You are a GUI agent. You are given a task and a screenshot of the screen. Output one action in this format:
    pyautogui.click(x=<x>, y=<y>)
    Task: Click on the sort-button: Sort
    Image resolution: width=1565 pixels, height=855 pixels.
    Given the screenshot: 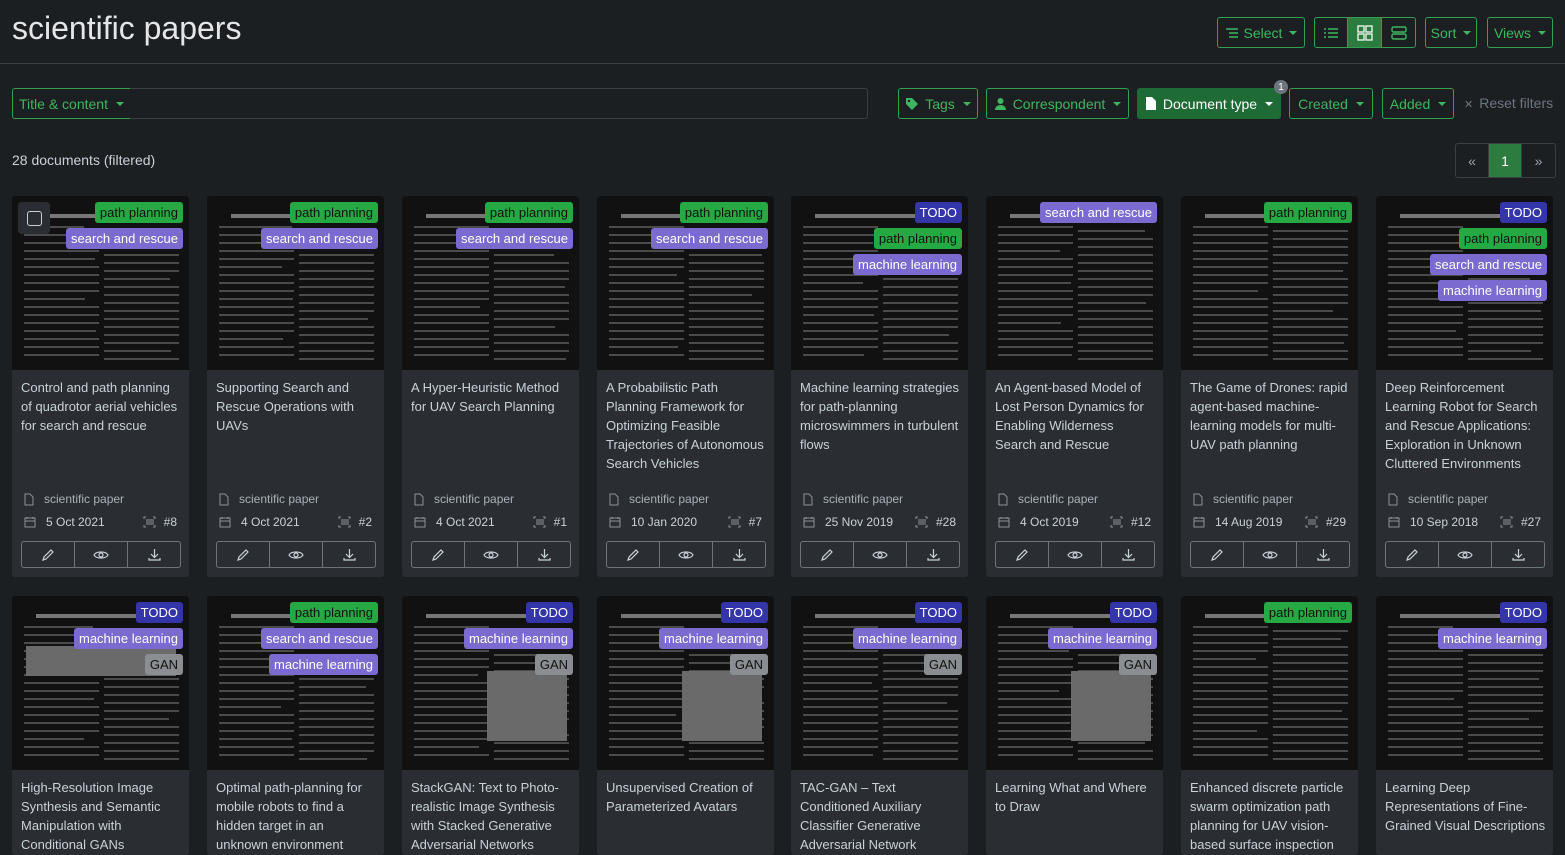 What is the action you would take?
    pyautogui.click(x=1451, y=32)
    